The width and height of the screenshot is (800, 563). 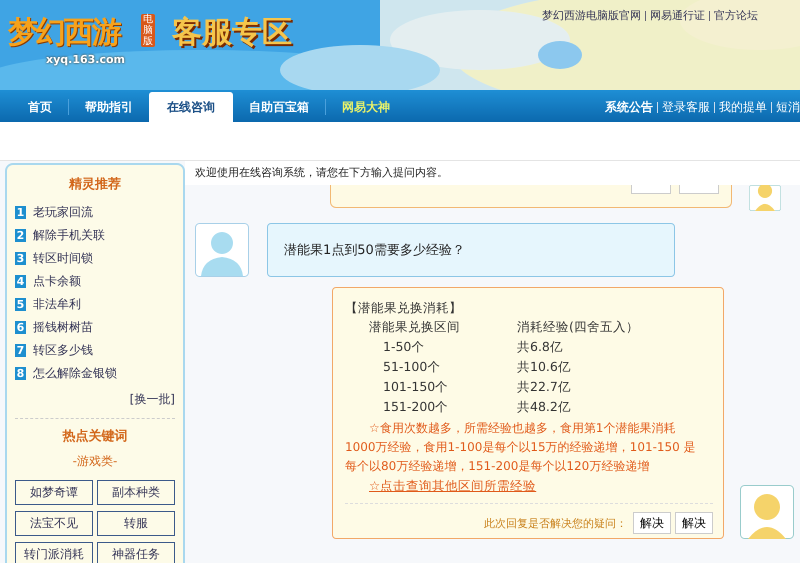 What do you see at coordinates (578, 327) in the screenshot?
I see `table-header: 消耗经验(四舍五入）` at bounding box center [578, 327].